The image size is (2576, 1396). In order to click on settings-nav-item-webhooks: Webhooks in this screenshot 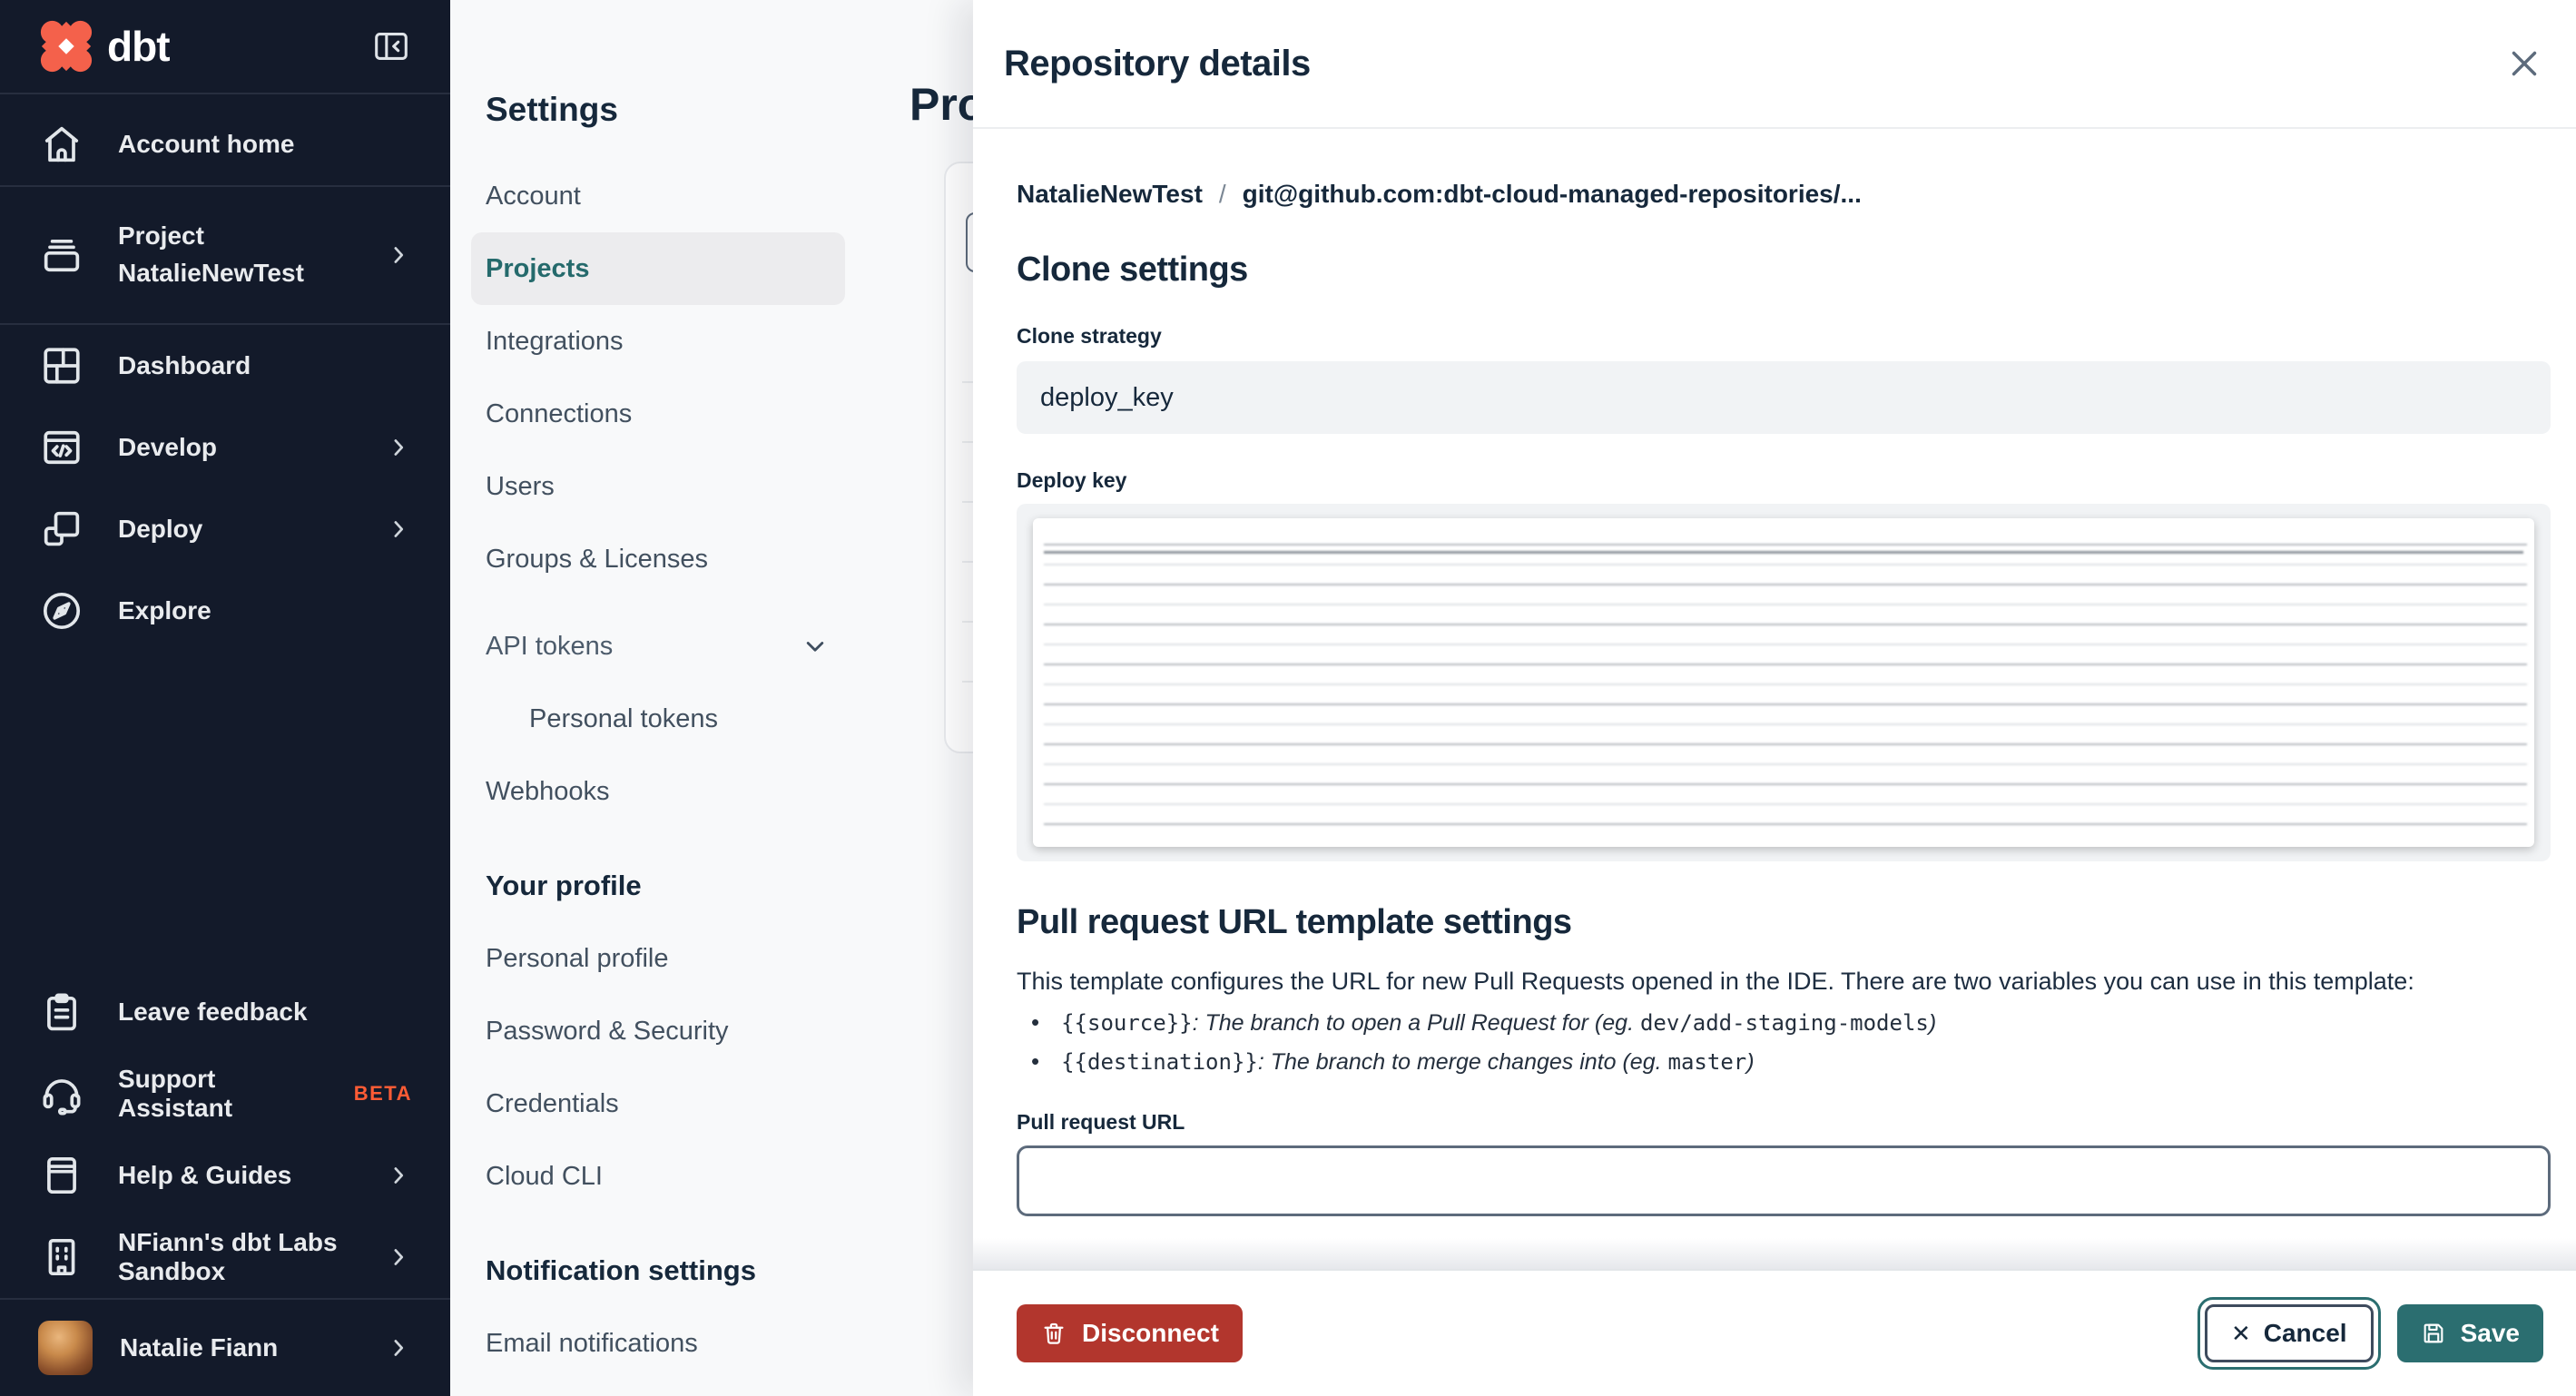, I will do `click(658, 791)`.